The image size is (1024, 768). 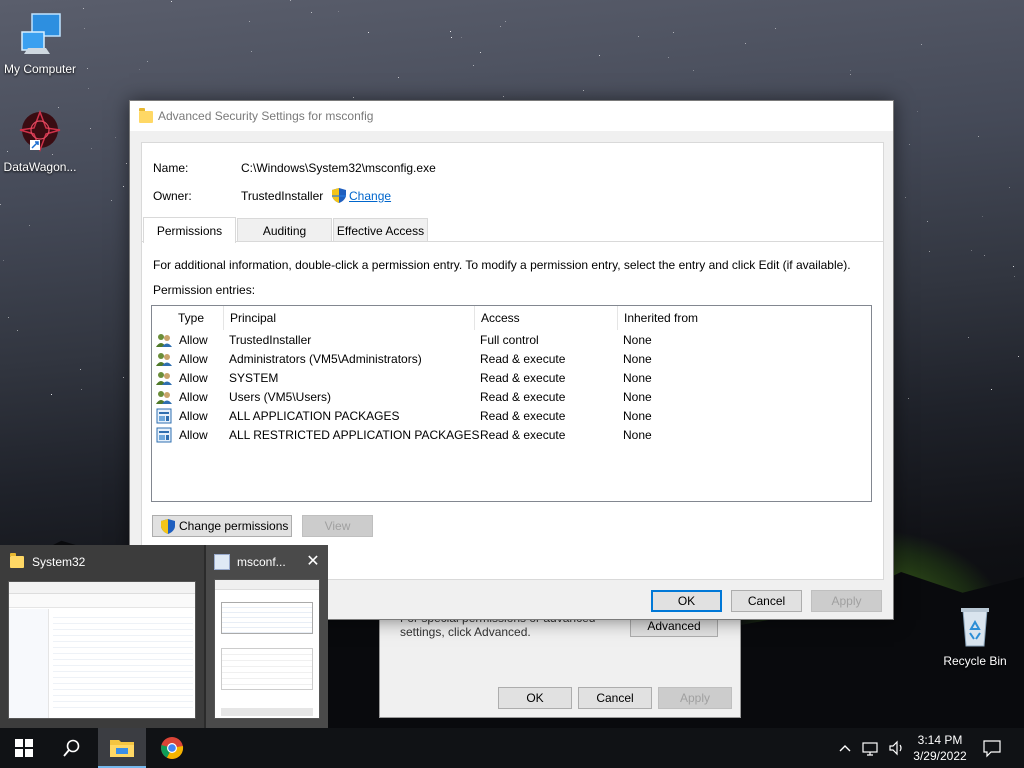 What do you see at coordinates (72, 748) in the screenshot?
I see `search-button` at bounding box center [72, 748].